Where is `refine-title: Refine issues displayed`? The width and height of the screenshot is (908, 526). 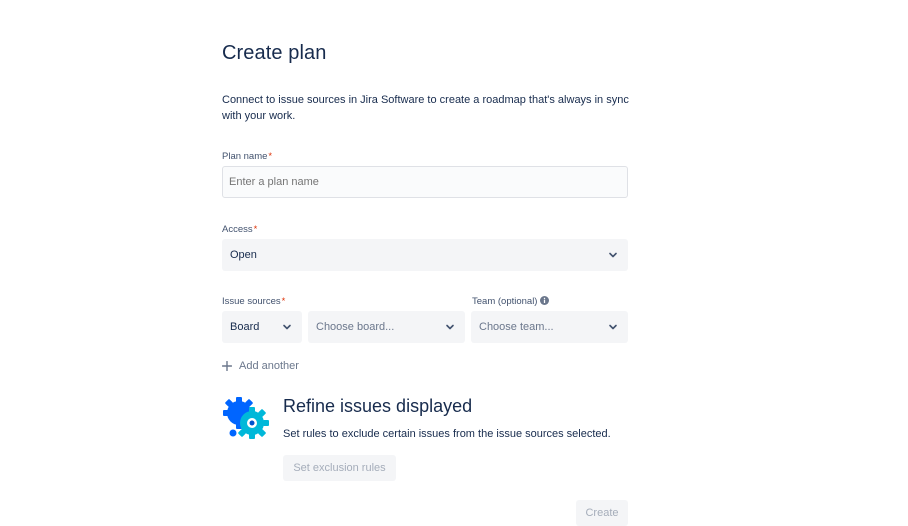
refine-title: Refine issues displayed is located at coordinates (378, 406).